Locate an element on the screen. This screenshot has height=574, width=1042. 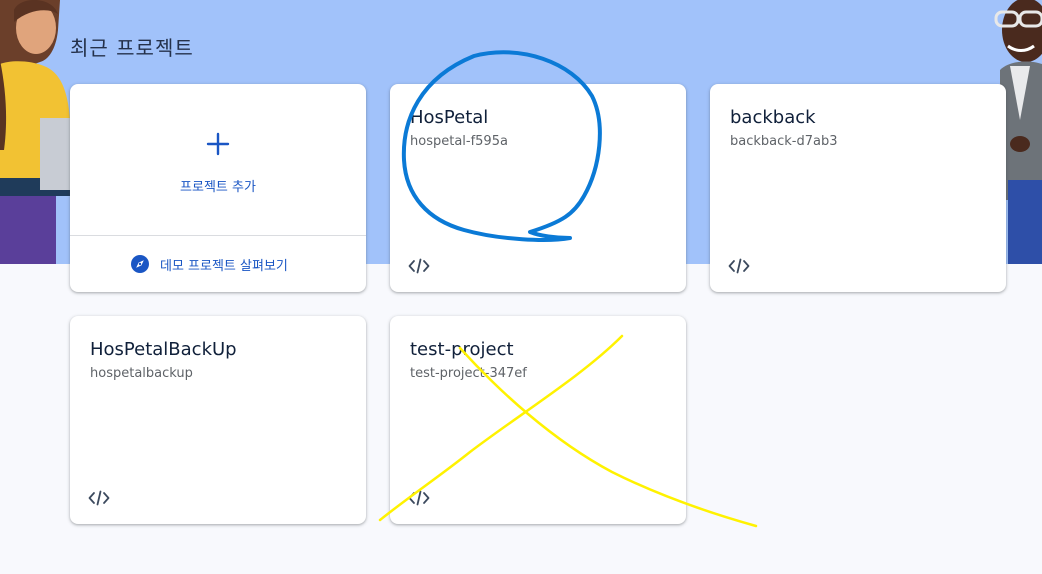
project-card-test-project: test-project test-project-347ef is located at coordinates (538, 420).